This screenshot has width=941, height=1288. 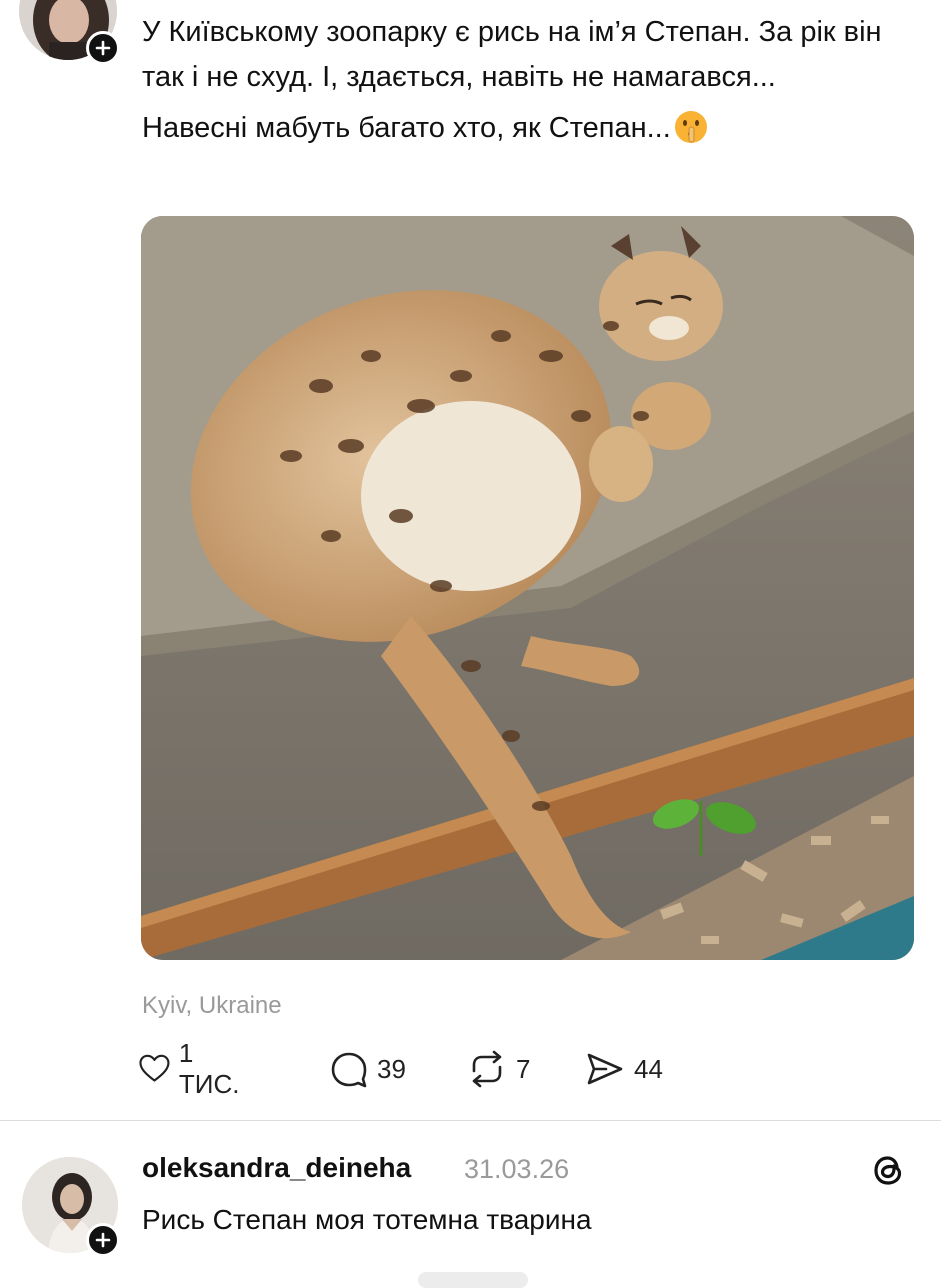 I want to click on like-count: 1 ТИС., so click(x=209, y=1068).